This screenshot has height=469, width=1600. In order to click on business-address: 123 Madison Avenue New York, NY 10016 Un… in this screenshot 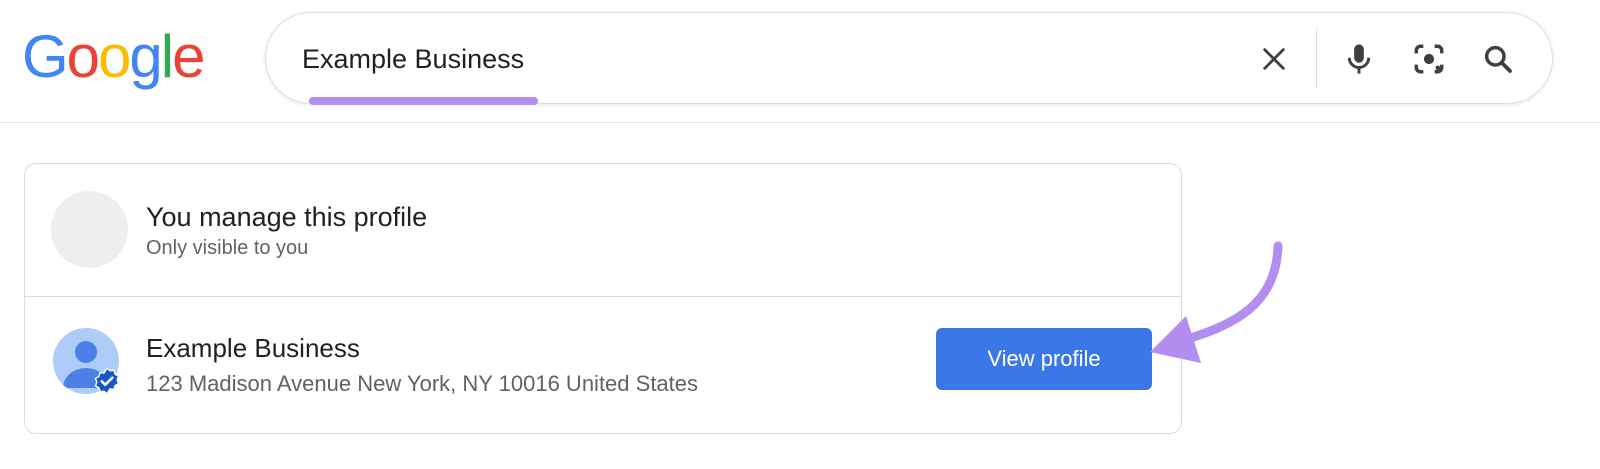, I will do `click(422, 383)`.